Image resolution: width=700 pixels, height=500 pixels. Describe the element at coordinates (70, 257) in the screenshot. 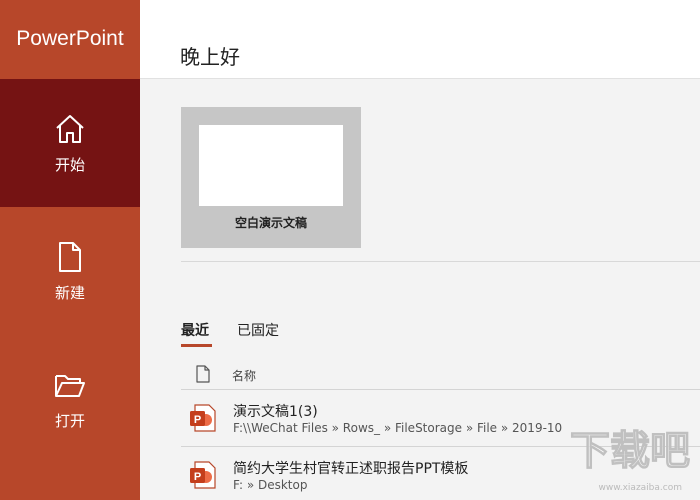

I see `new-document-icon` at that location.